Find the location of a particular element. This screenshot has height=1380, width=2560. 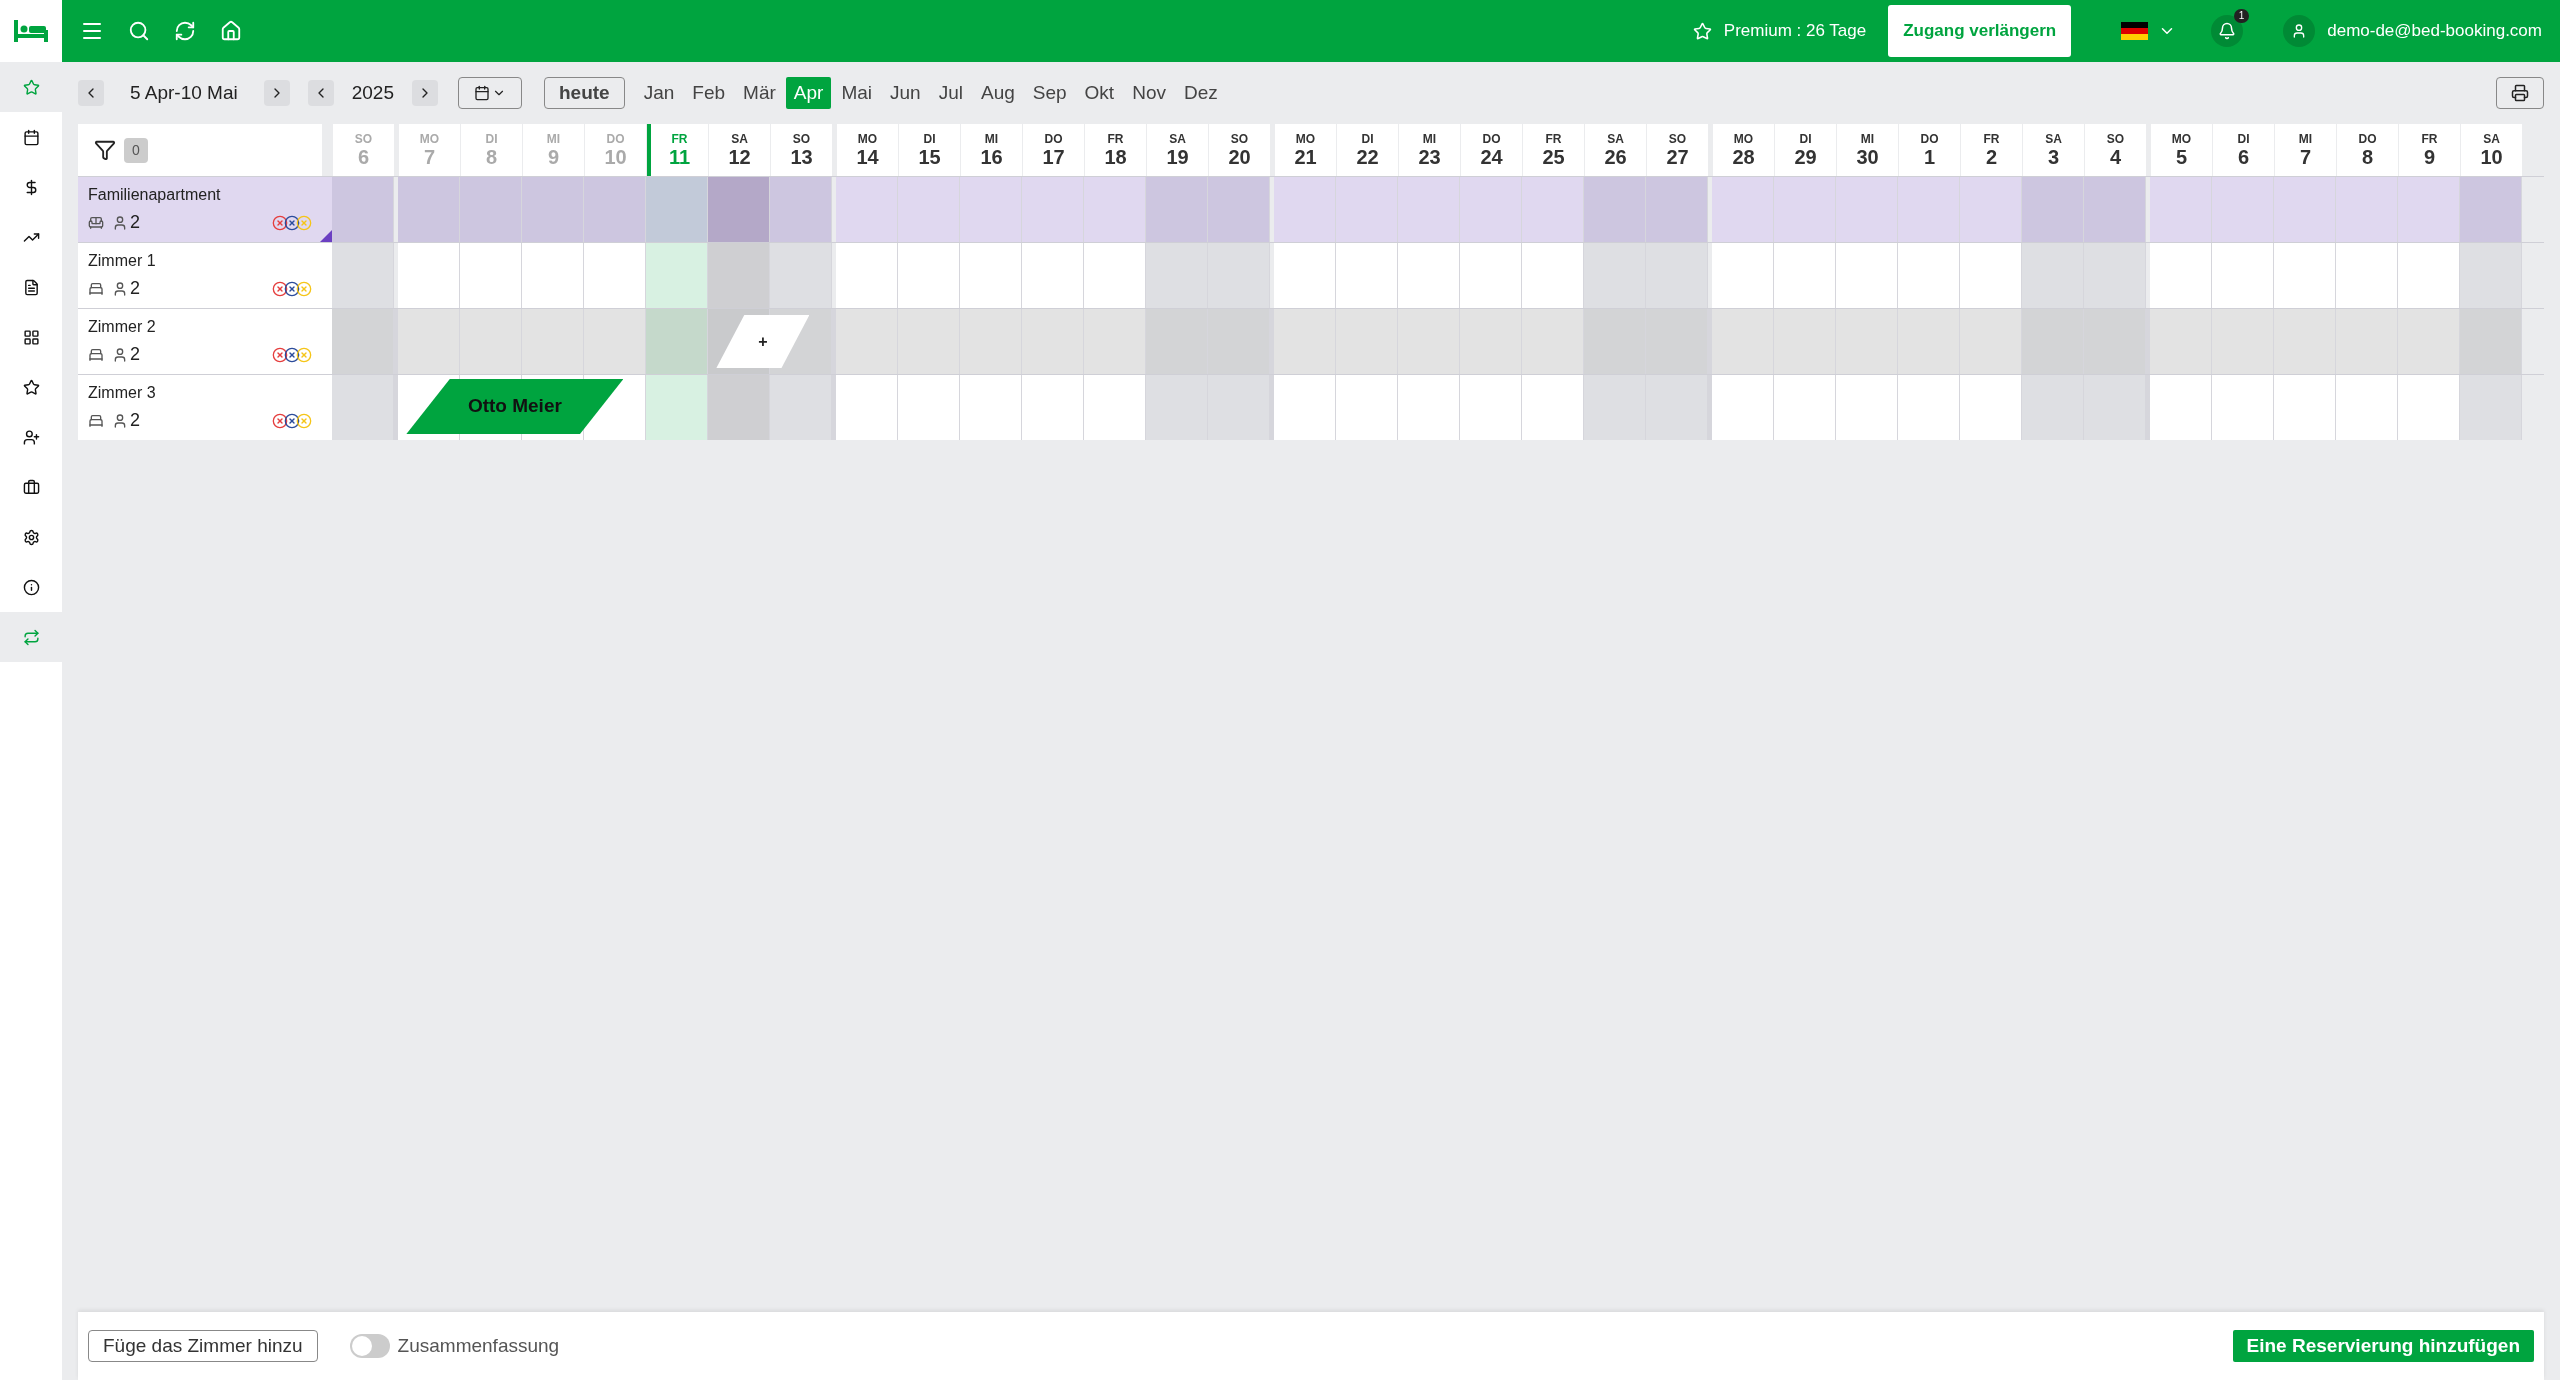

month-tab: Jan is located at coordinates (659, 93).